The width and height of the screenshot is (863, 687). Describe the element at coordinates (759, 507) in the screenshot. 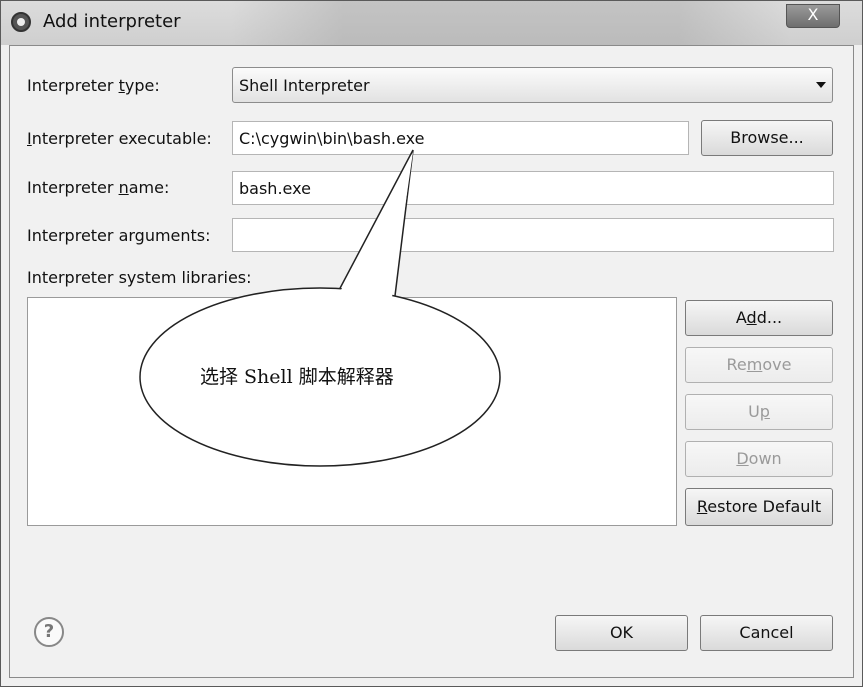

I see `restore-default-button: Restore Default` at that location.